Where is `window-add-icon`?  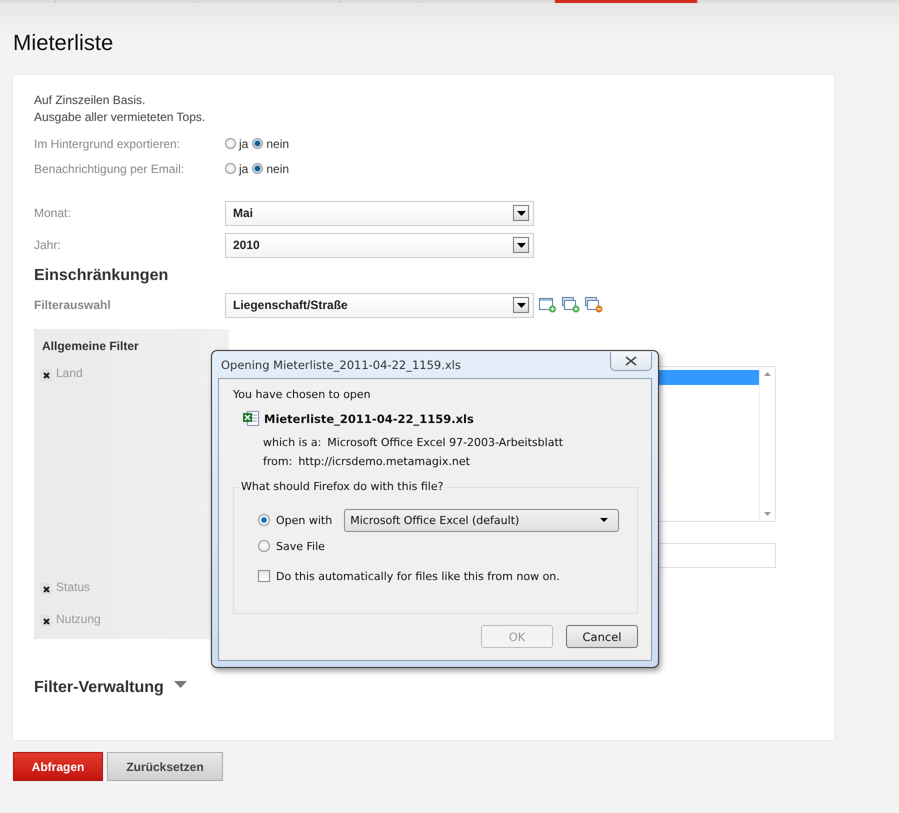
window-add-icon is located at coordinates (548, 305).